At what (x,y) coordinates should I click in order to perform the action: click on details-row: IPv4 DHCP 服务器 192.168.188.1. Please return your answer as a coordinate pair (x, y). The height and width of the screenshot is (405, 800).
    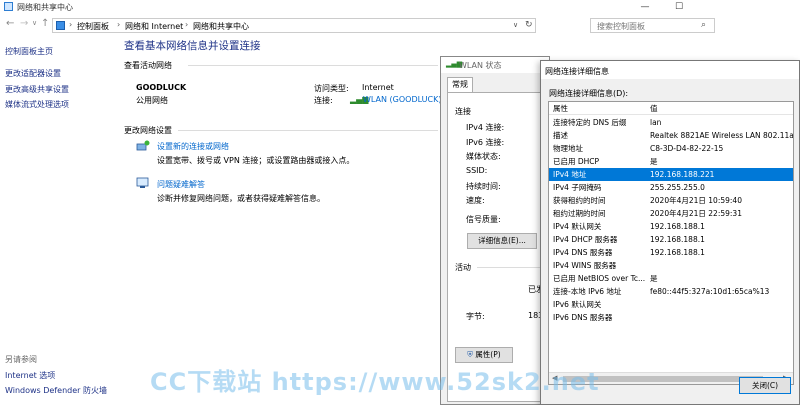
    Looking at the image, I should click on (671, 239).